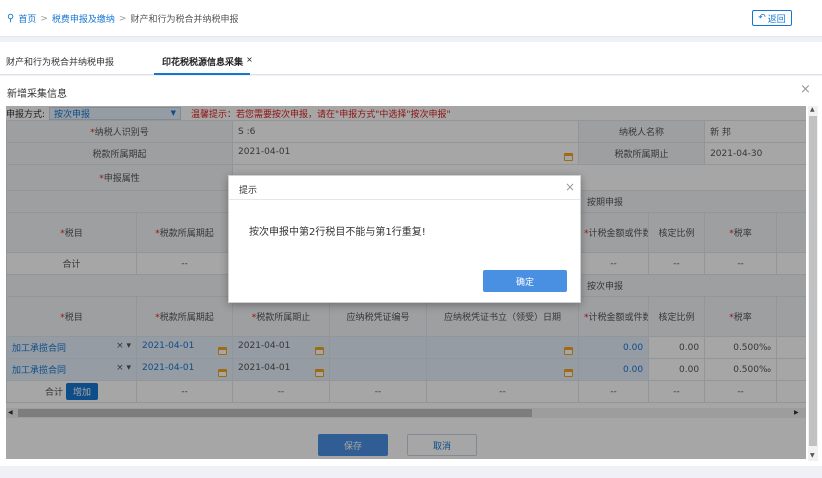 The image size is (822, 478). Describe the element at coordinates (411, 18) in the screenshot. I see `top-bar: ⚲ 首页 > 税费申报及缴纳 > 财产和行为税合并纳税申报 ↶ 返回` at that location.